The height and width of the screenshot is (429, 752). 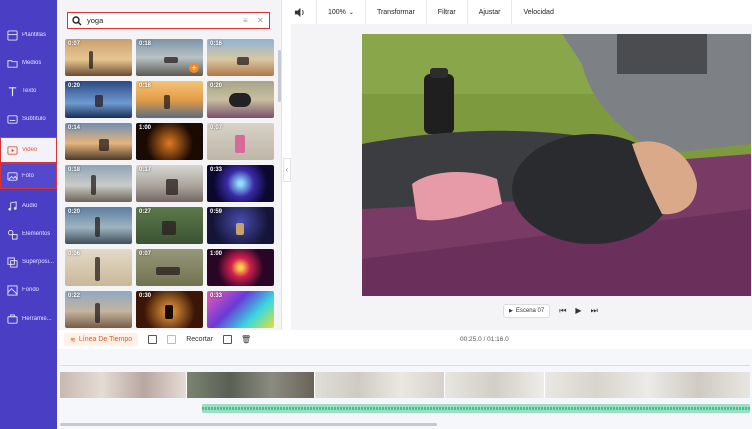 I want to click on duration-label: 1:00, so click(x=216, y=254).